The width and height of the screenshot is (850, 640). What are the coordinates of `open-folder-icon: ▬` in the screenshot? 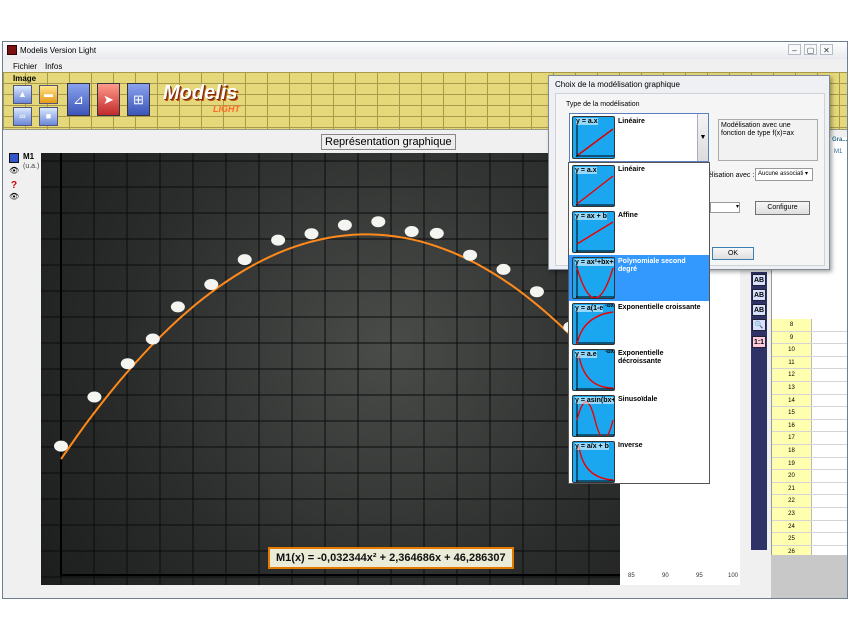 It's located at (48, 94).